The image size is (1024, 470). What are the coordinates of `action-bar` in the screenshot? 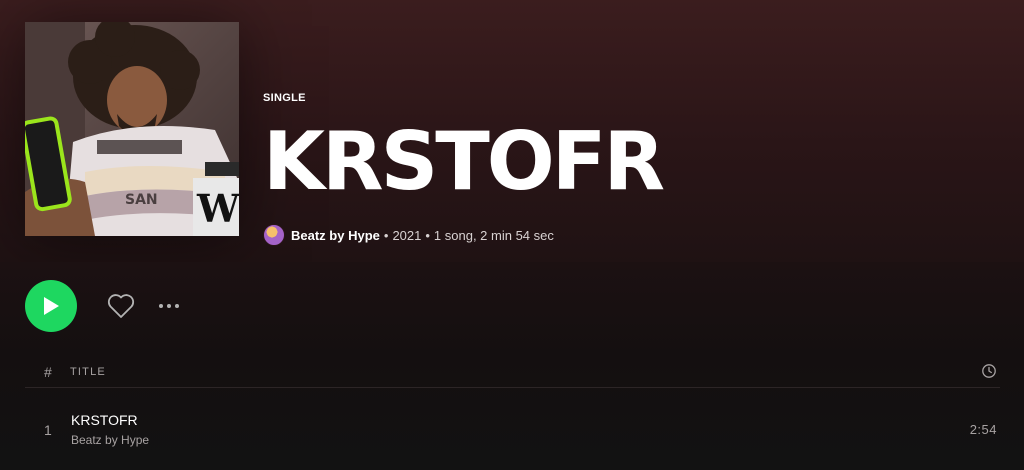 It's located at (102, 306).